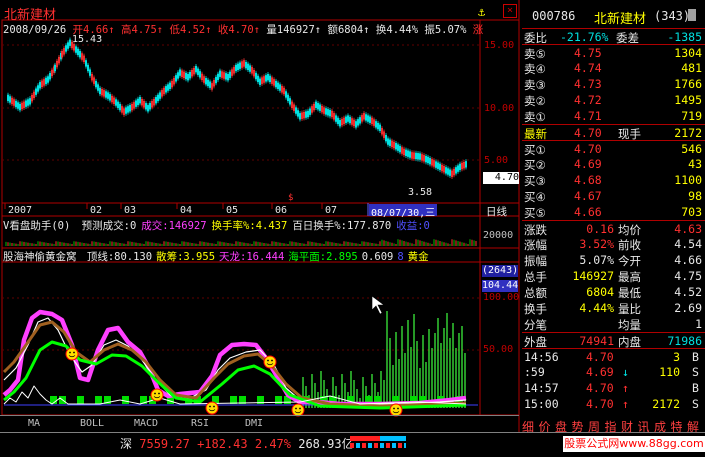 Image resolution: width=705 pixels, height=457 pixels. I want to click on bid-row: 买① 4.70 546, so click(613, 148).